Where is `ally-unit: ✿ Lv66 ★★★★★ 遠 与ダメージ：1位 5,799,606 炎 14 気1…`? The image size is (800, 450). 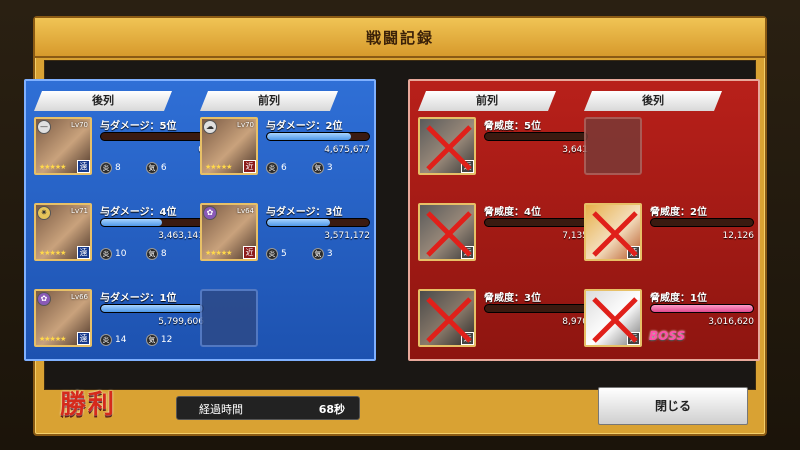
ally-unit: ✿ Lv66 ★★★★★ 遠 与ダメージ：1位 5,799,606 炎 14 気1… is located at coordinates (119, 321).